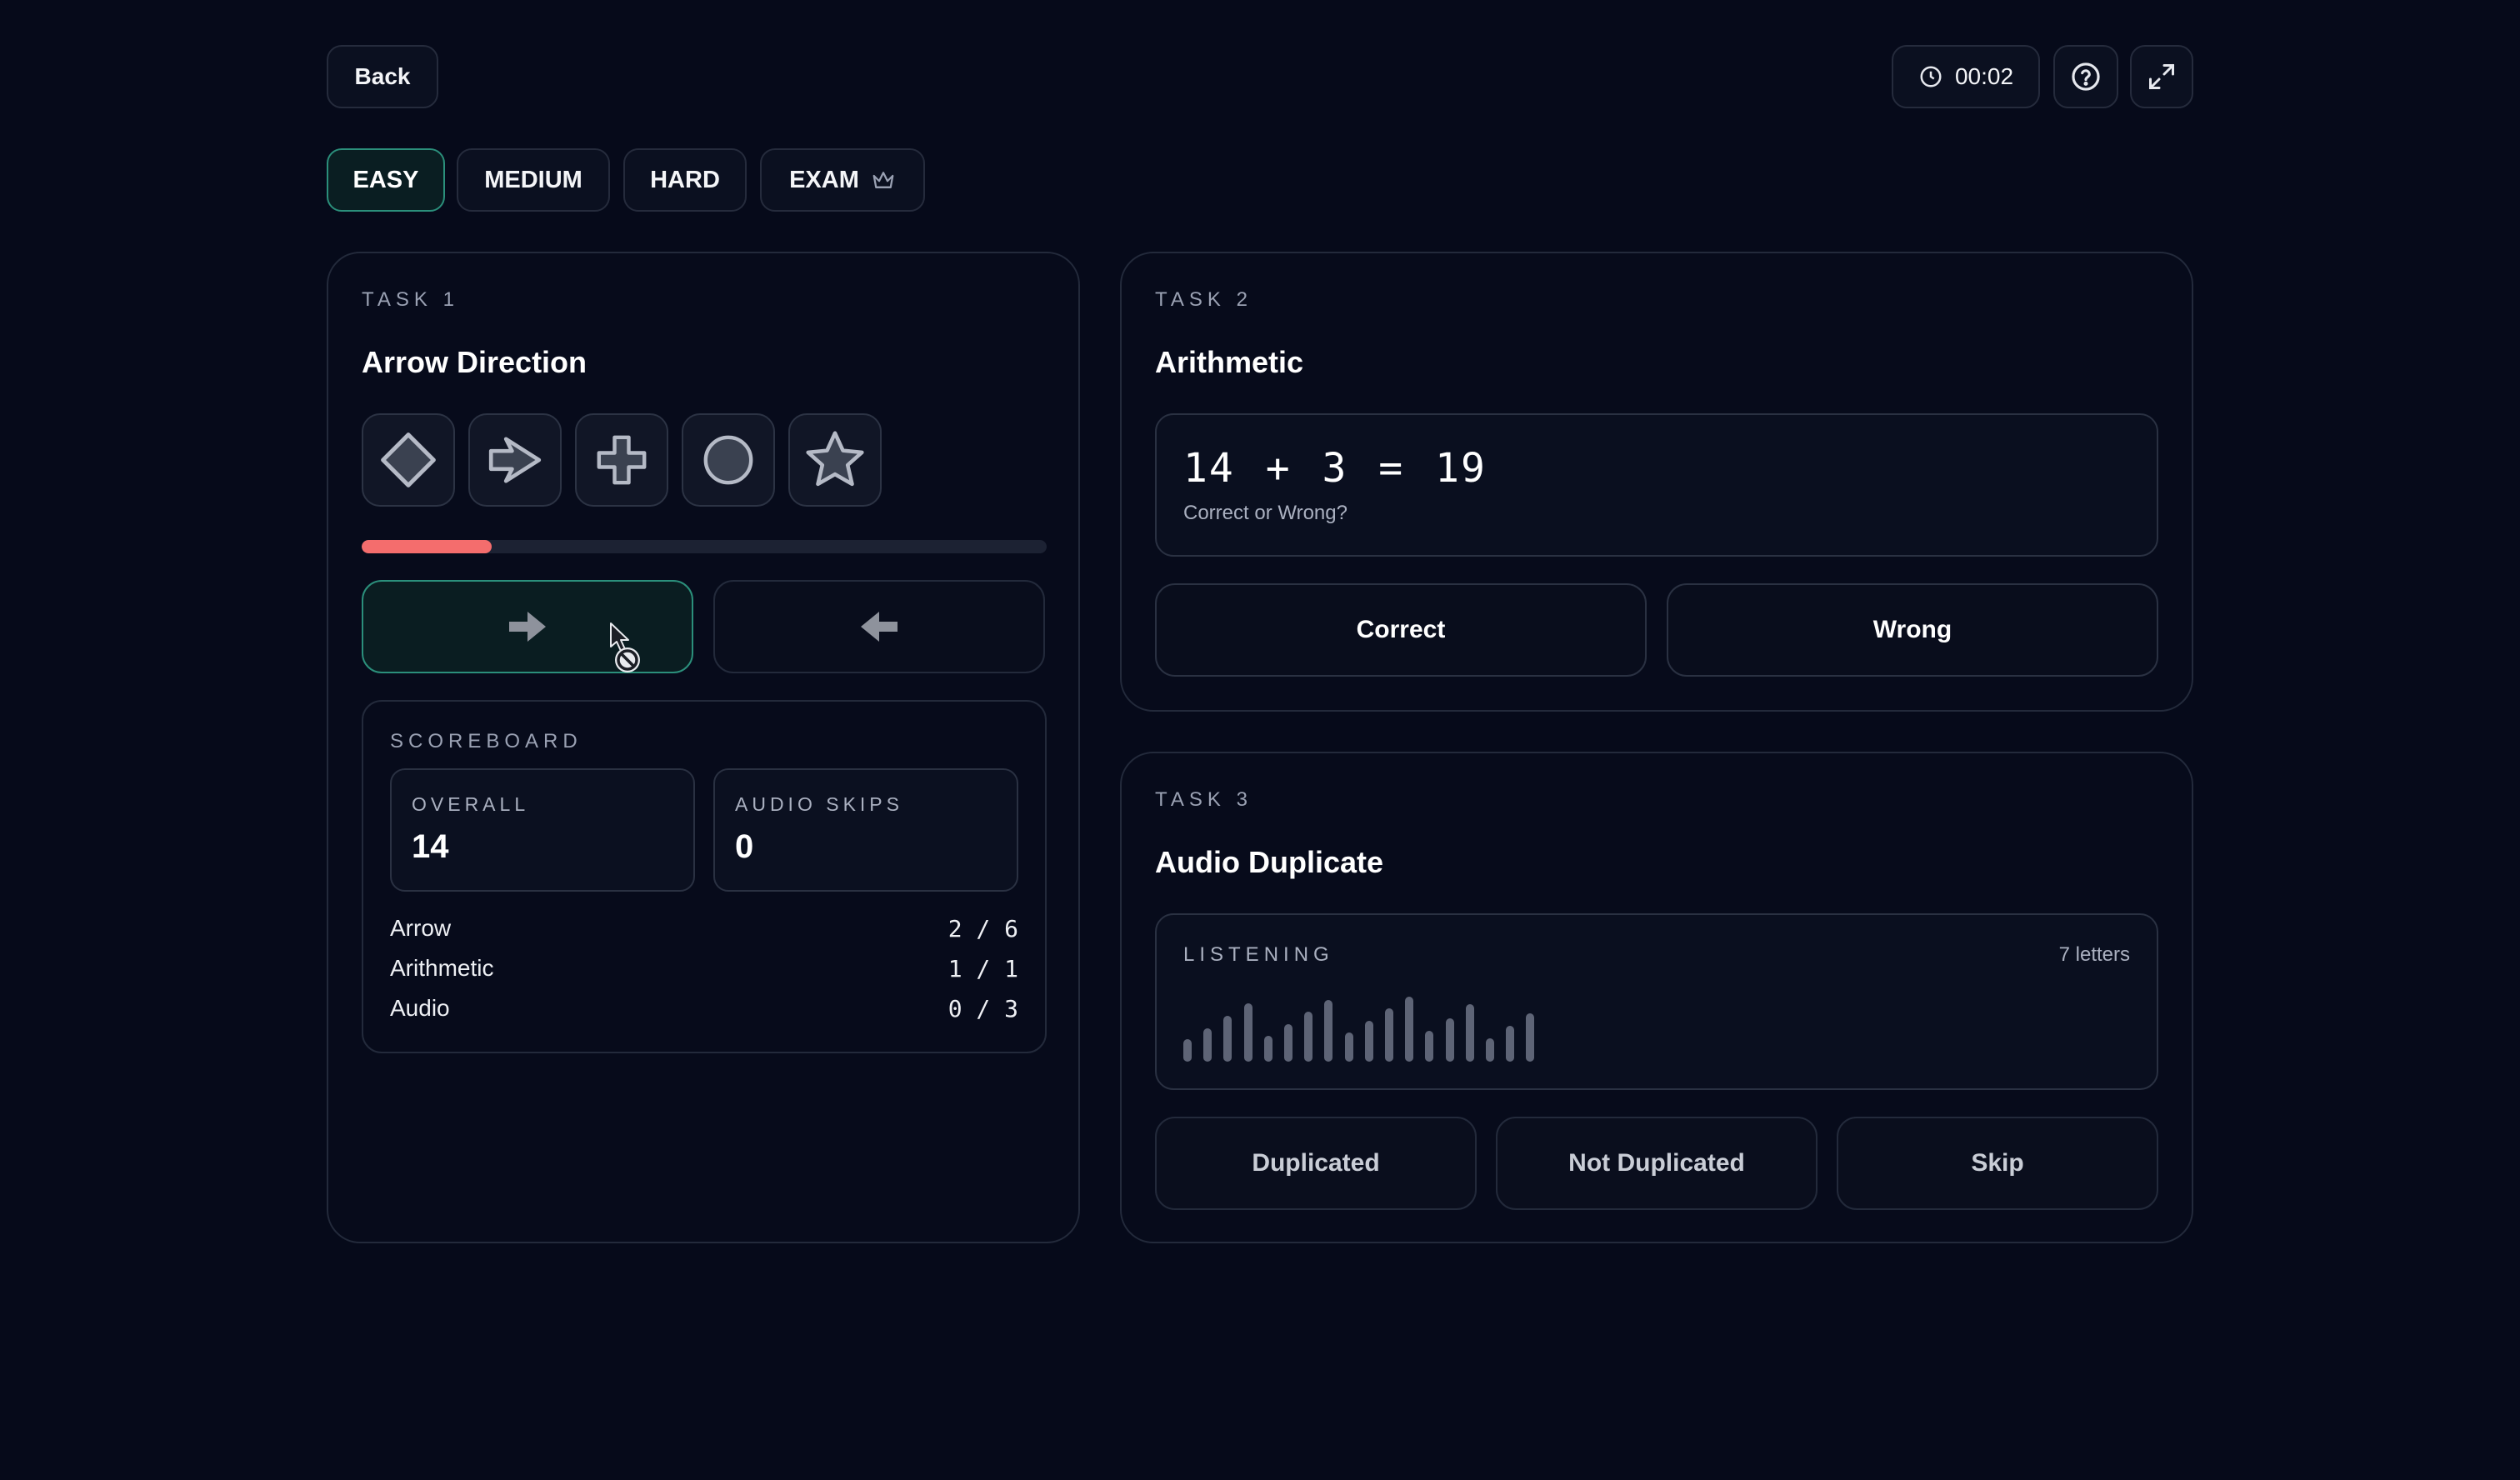  Describe the element at coordinates (1401, 630) in the screenshot. I see `correct-button: Correct` at that location.